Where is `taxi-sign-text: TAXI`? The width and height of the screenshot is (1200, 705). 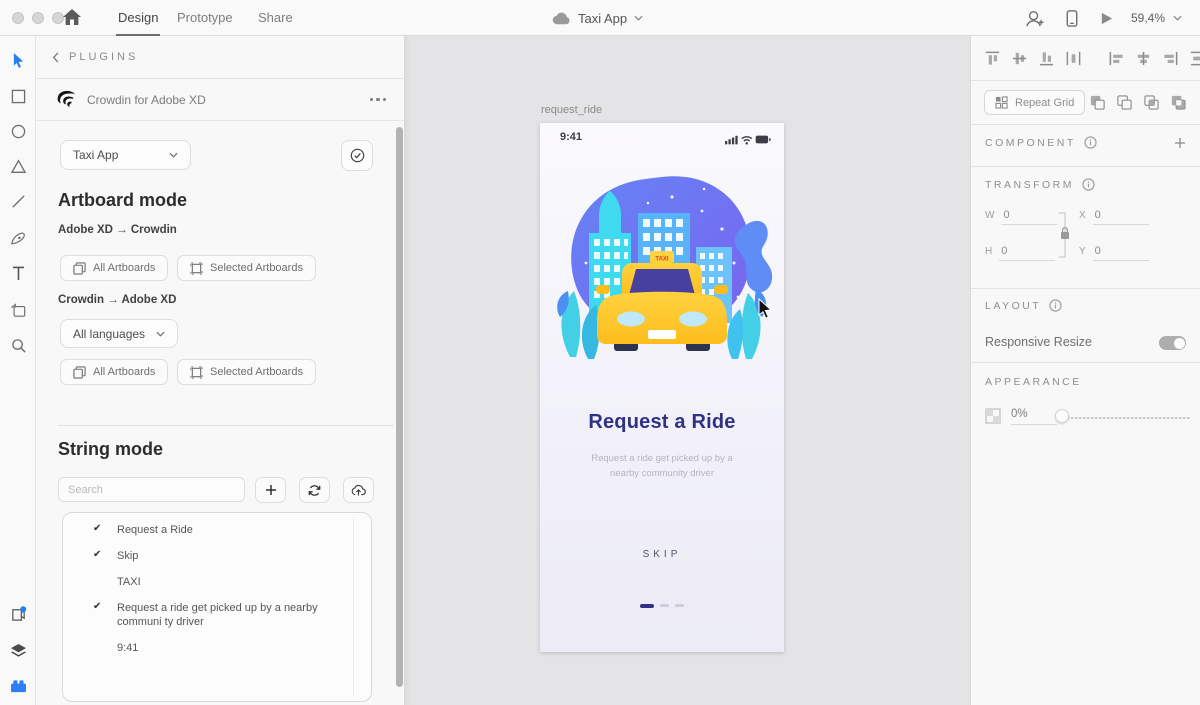
taxi-sign-text: TAXI is located at coordinates (662, 260).